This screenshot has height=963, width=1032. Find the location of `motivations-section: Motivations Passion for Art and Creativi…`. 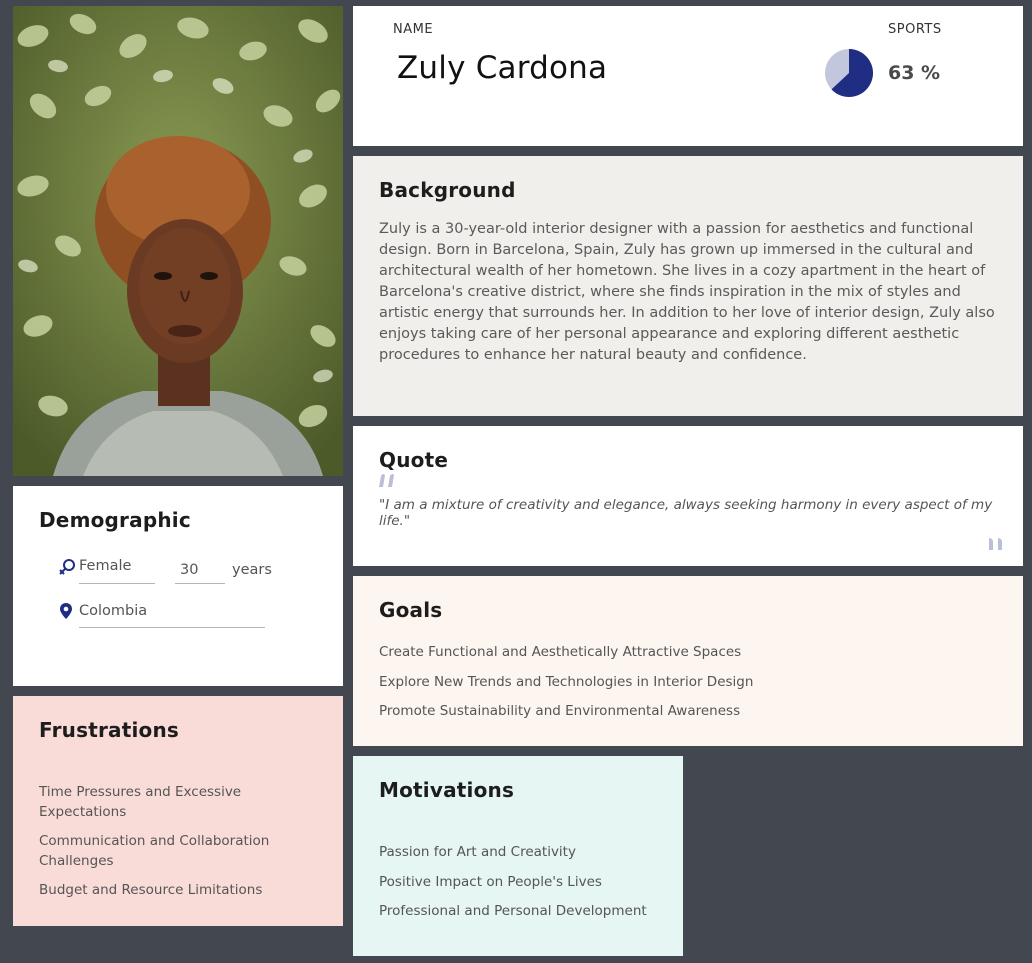

motivations-section: Motivations Passion for Art and Creativi… is located at coordinates (518, 856).